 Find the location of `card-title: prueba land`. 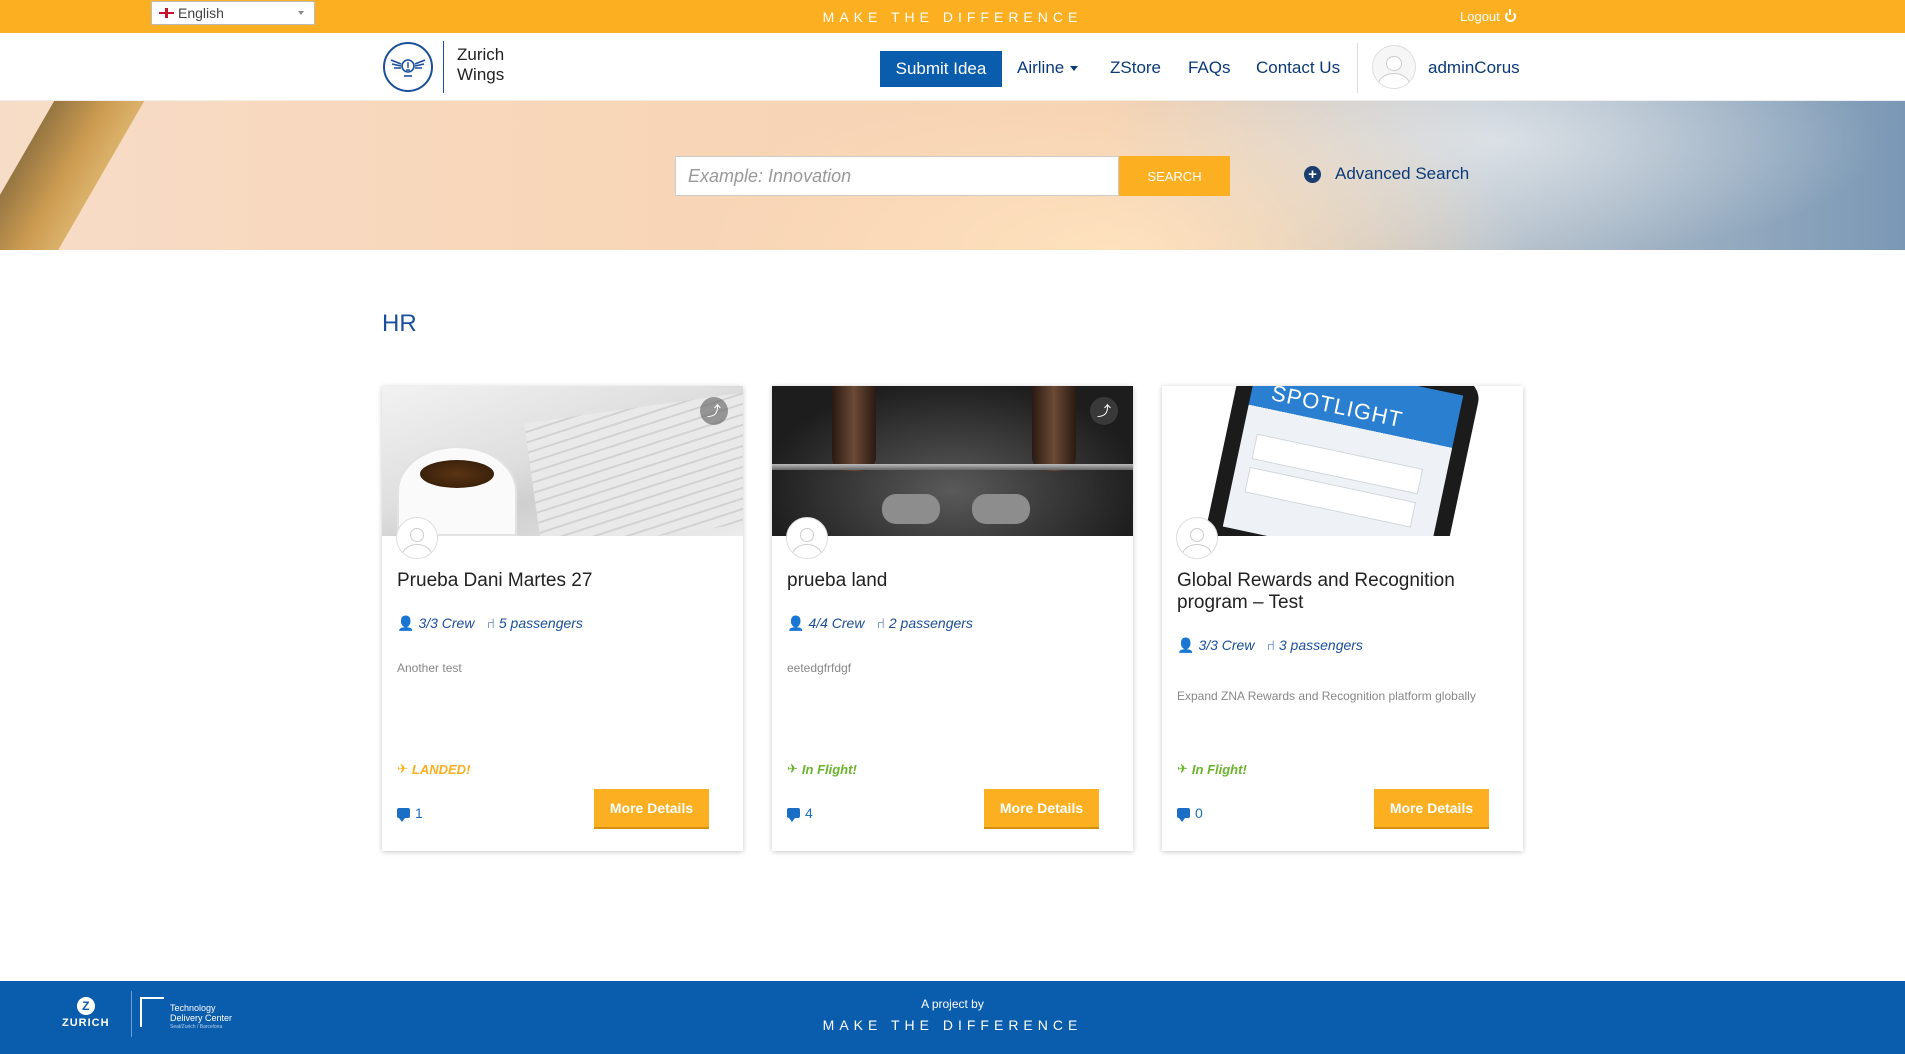

card-title: prueba land is located at coordinates (954, 581).